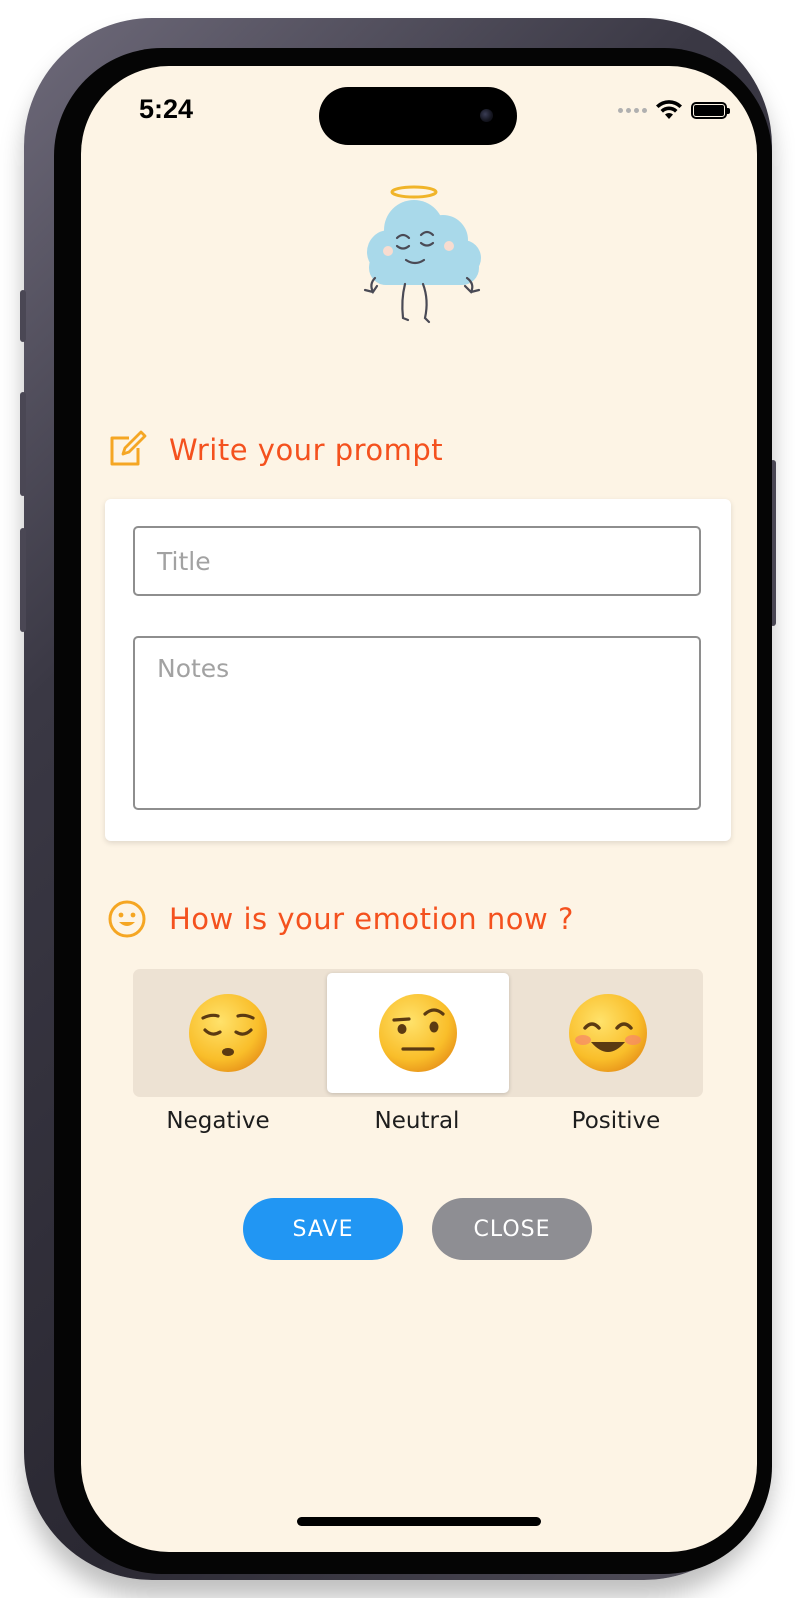  I want to click on smiling-face-icon, so click(608, 1033).